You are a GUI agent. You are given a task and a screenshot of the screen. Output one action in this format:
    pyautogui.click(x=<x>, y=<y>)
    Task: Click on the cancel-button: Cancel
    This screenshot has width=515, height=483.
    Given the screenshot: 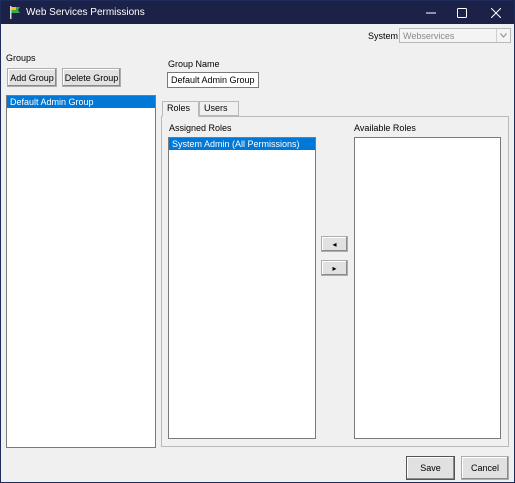 What is the action you would take?
    pyautogui.click(x=485, y=468)
    